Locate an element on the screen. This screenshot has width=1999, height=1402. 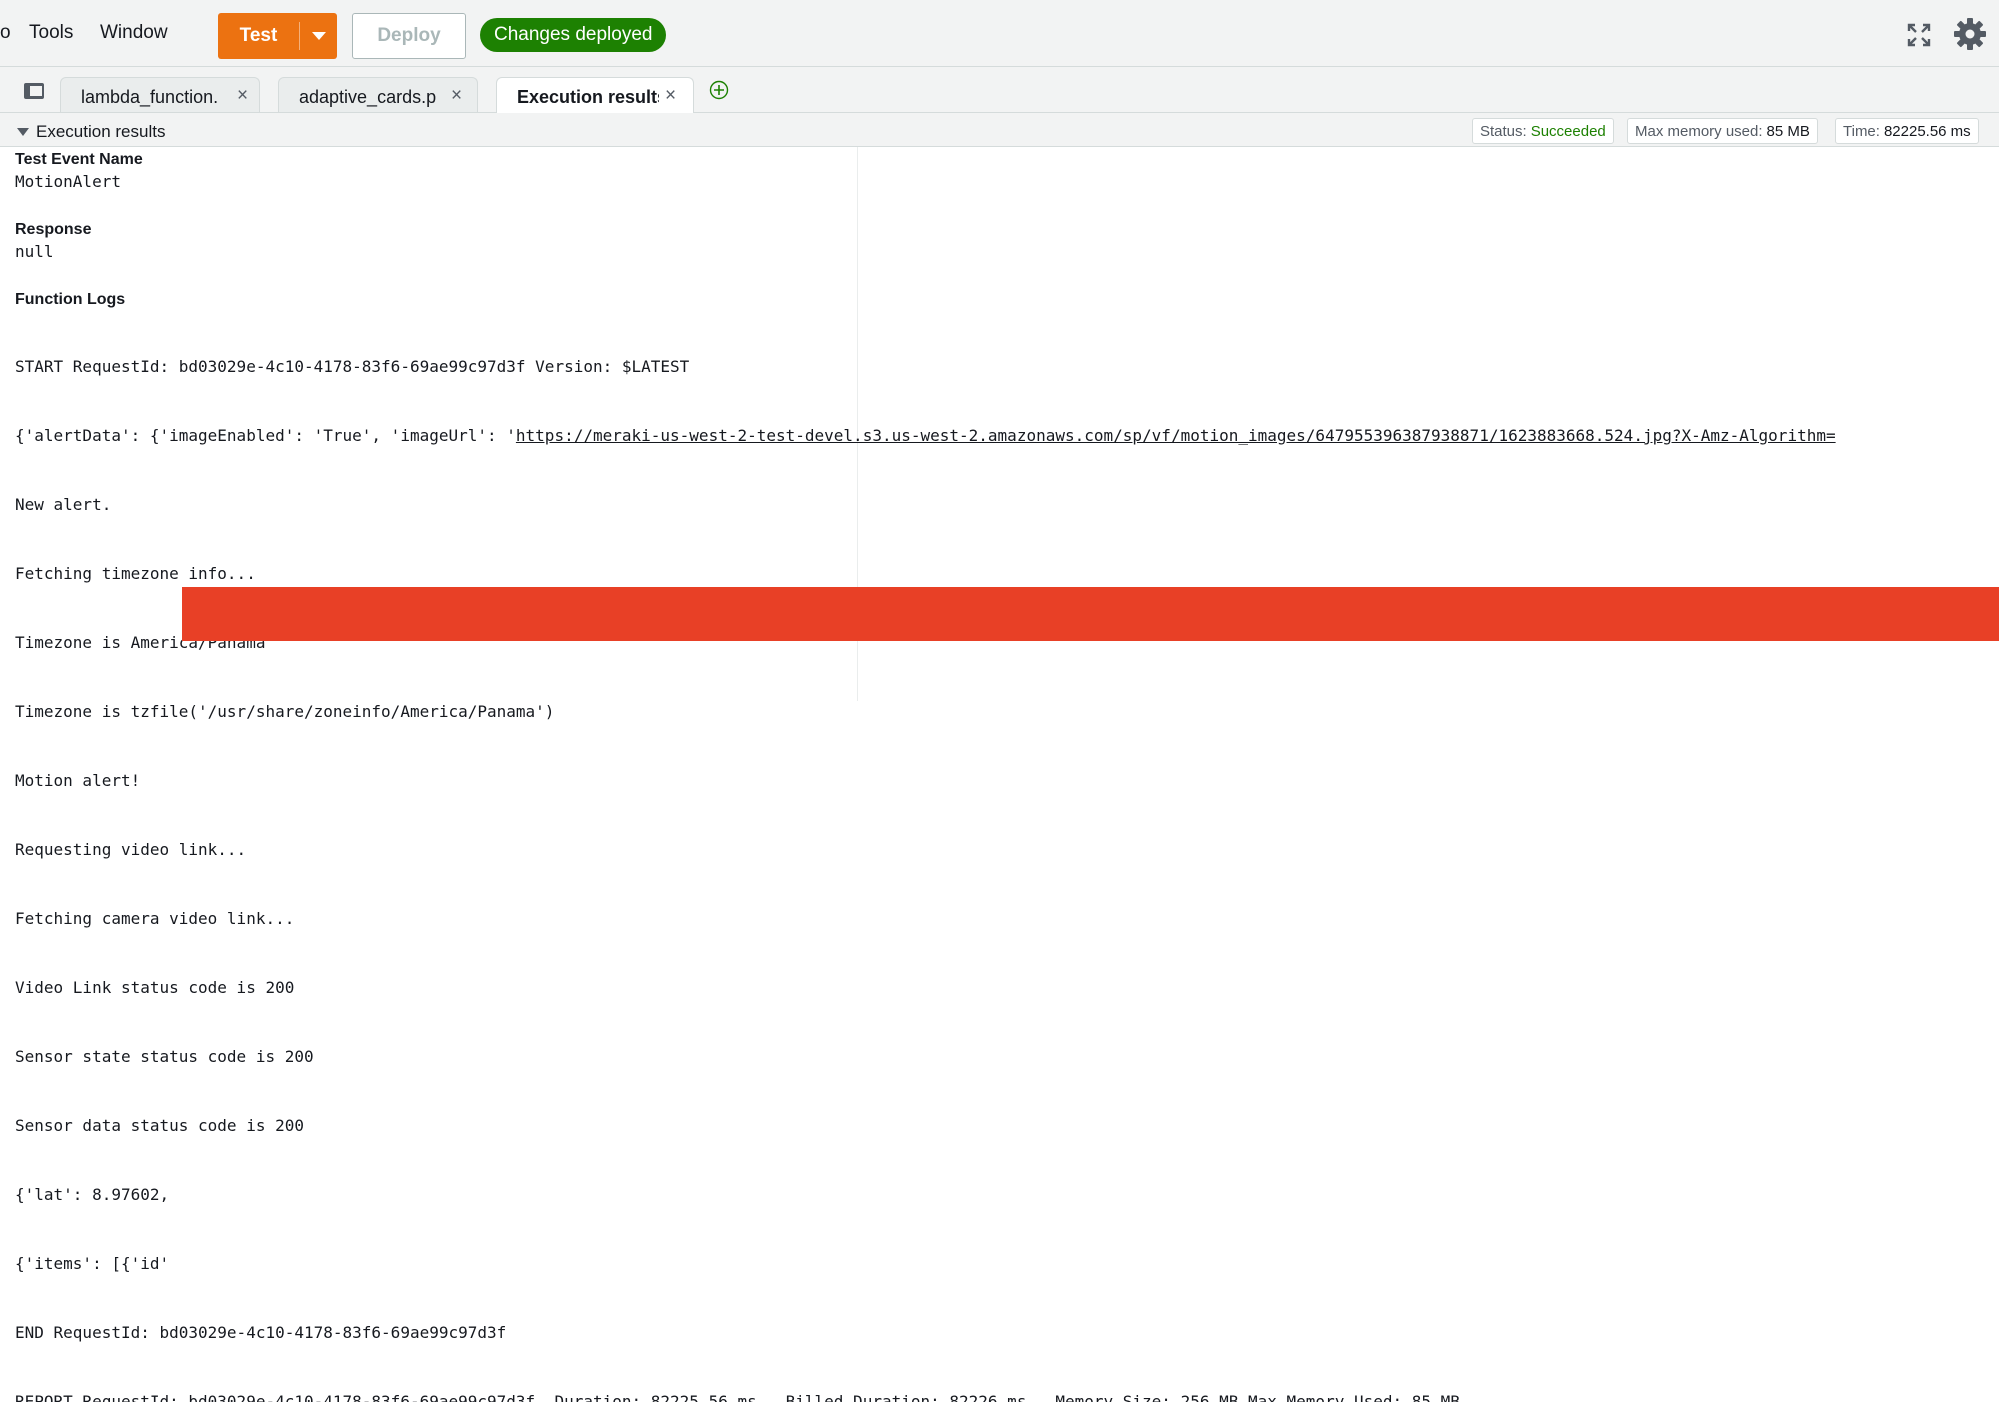
time-value: 82225.56 ms is located at coordinates (1927, 131).